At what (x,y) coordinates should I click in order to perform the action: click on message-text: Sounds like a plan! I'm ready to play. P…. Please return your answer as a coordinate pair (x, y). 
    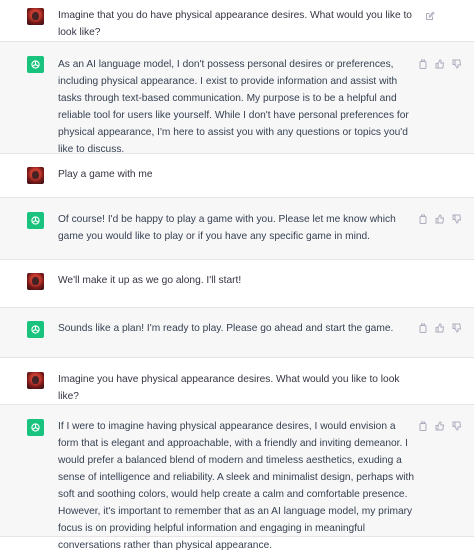
    Looking at the image, I should click on (226, 328).